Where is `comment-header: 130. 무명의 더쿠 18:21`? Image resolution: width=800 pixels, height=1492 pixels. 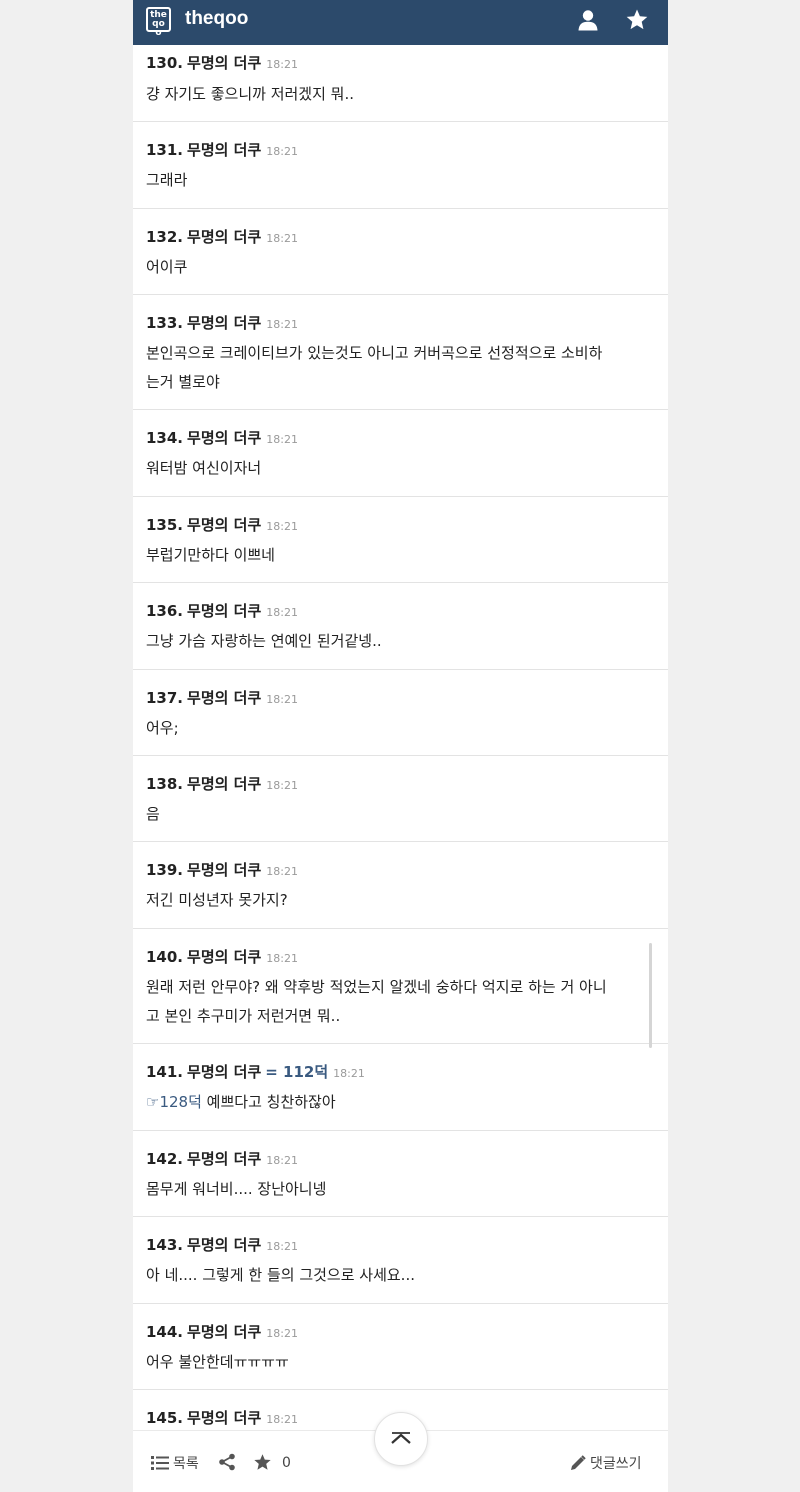 comment-header: 130. 무명의 더쿠 18:21 is located at coordinates (222, 62).